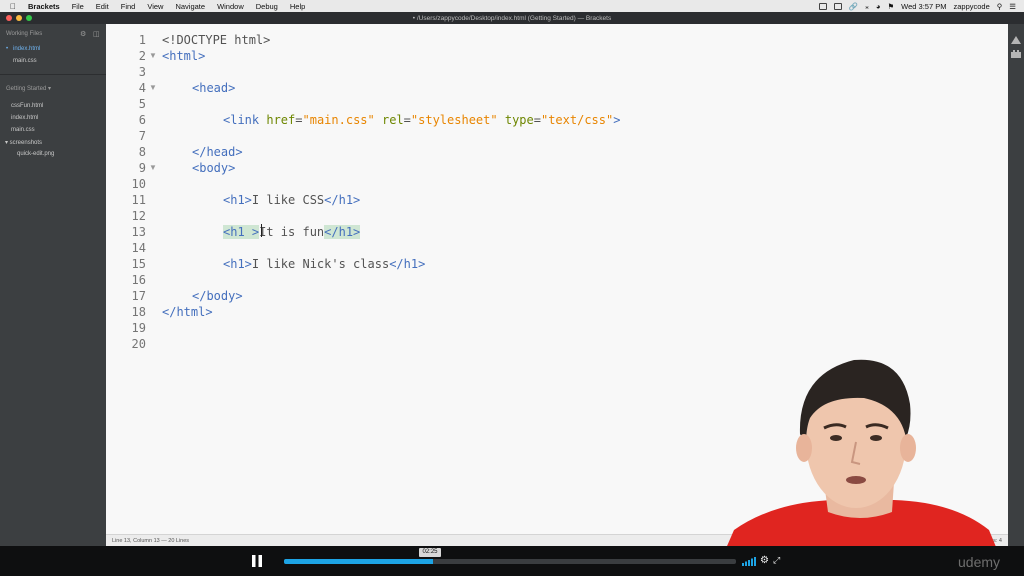 This screenshot has height=576, width=1024. I want to click on line-number: 6, so click(142, 120).